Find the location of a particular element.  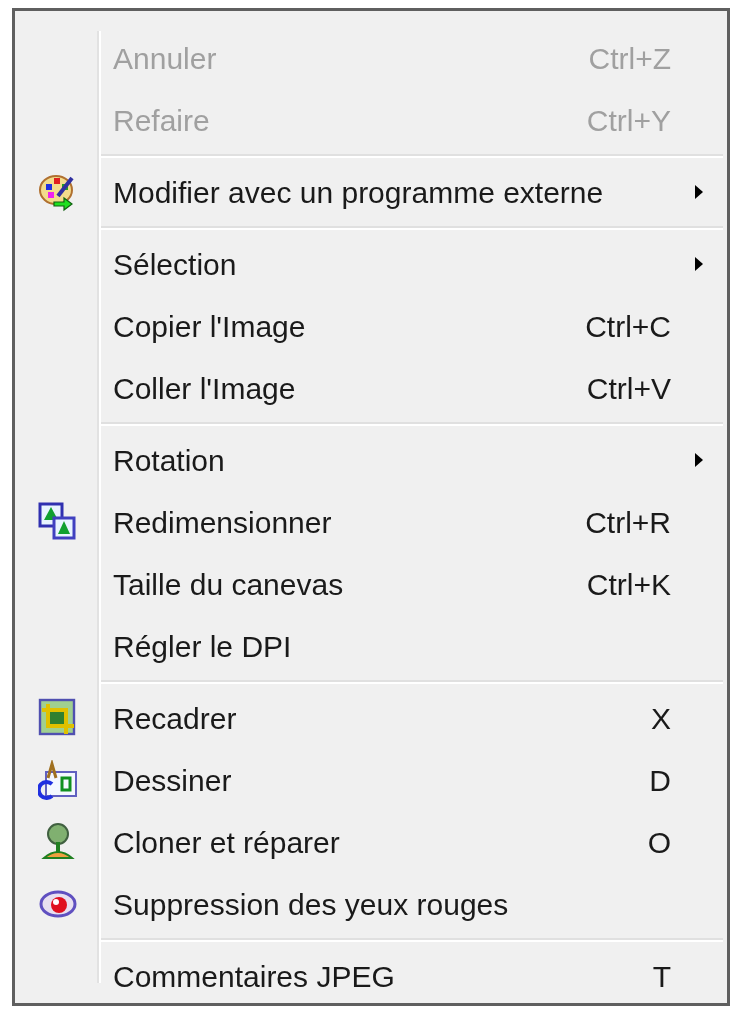

menu-item: Sélection is located at coordinates (371, 264).